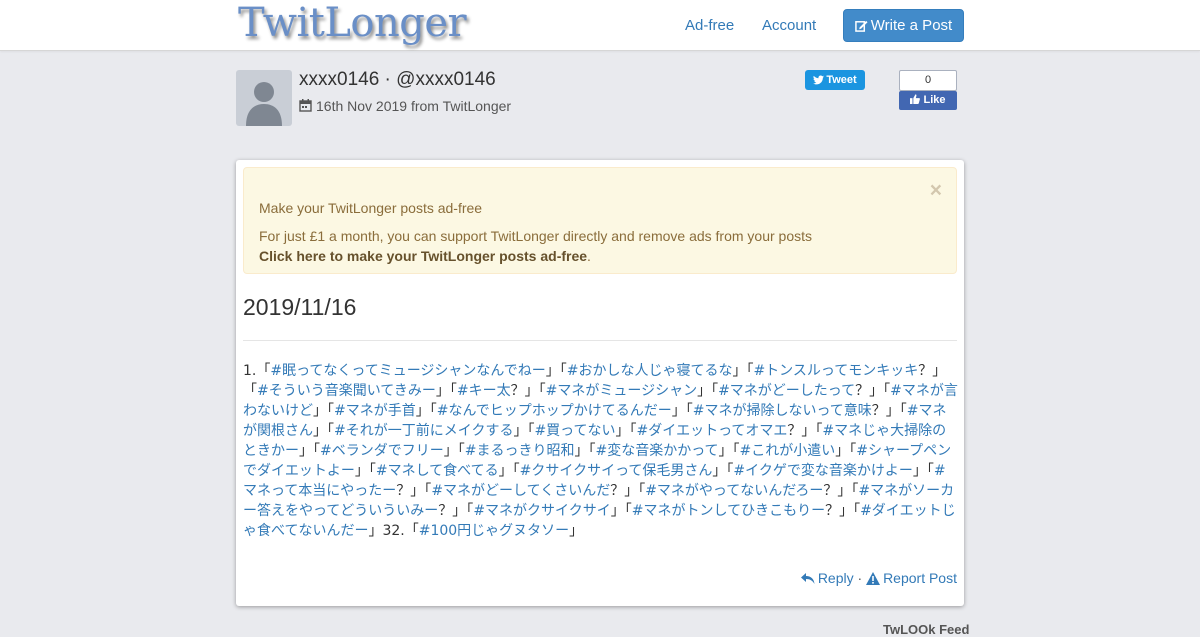 The width and height of the screenshot is (1200, 637). I want to click on report-label: Report Post, so click(920, 578).